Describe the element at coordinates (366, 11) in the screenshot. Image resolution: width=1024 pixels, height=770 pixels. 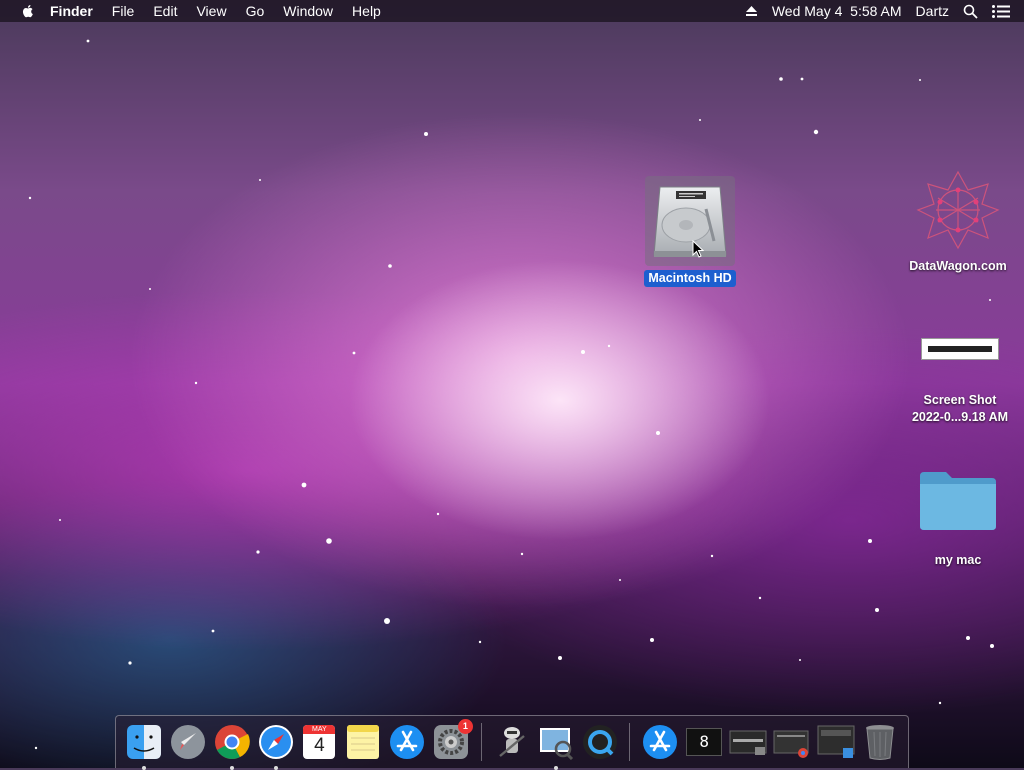
I see `menu-help: Help` at that location.